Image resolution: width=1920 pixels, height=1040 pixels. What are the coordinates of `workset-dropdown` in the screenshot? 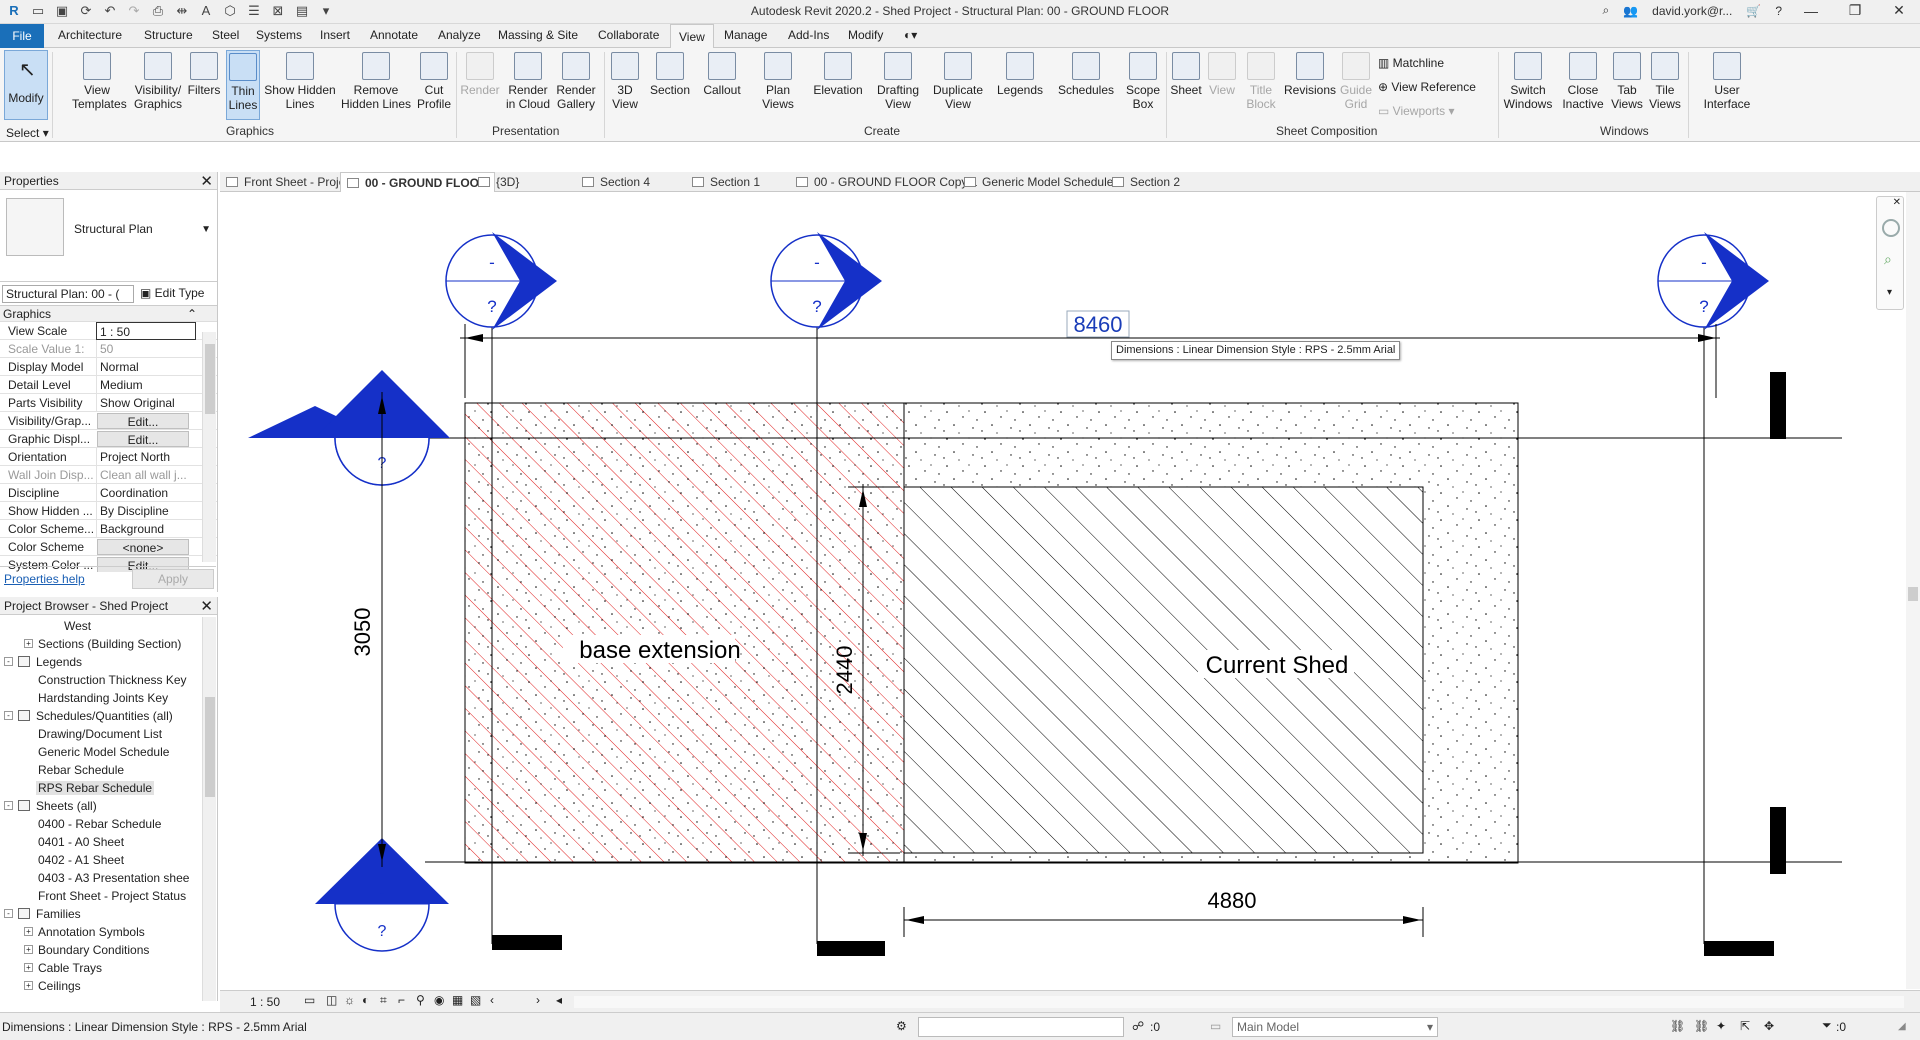 It's located at (1021, 1027).